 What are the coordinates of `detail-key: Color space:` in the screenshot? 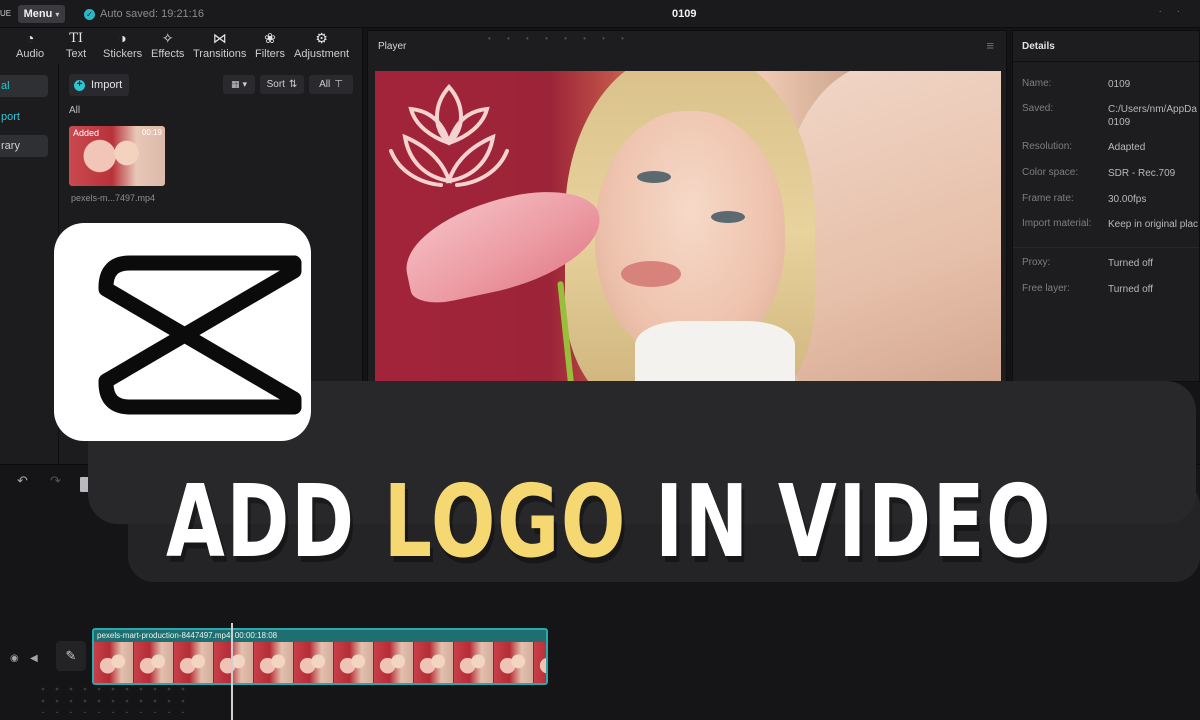 It's located at (1050, 172).